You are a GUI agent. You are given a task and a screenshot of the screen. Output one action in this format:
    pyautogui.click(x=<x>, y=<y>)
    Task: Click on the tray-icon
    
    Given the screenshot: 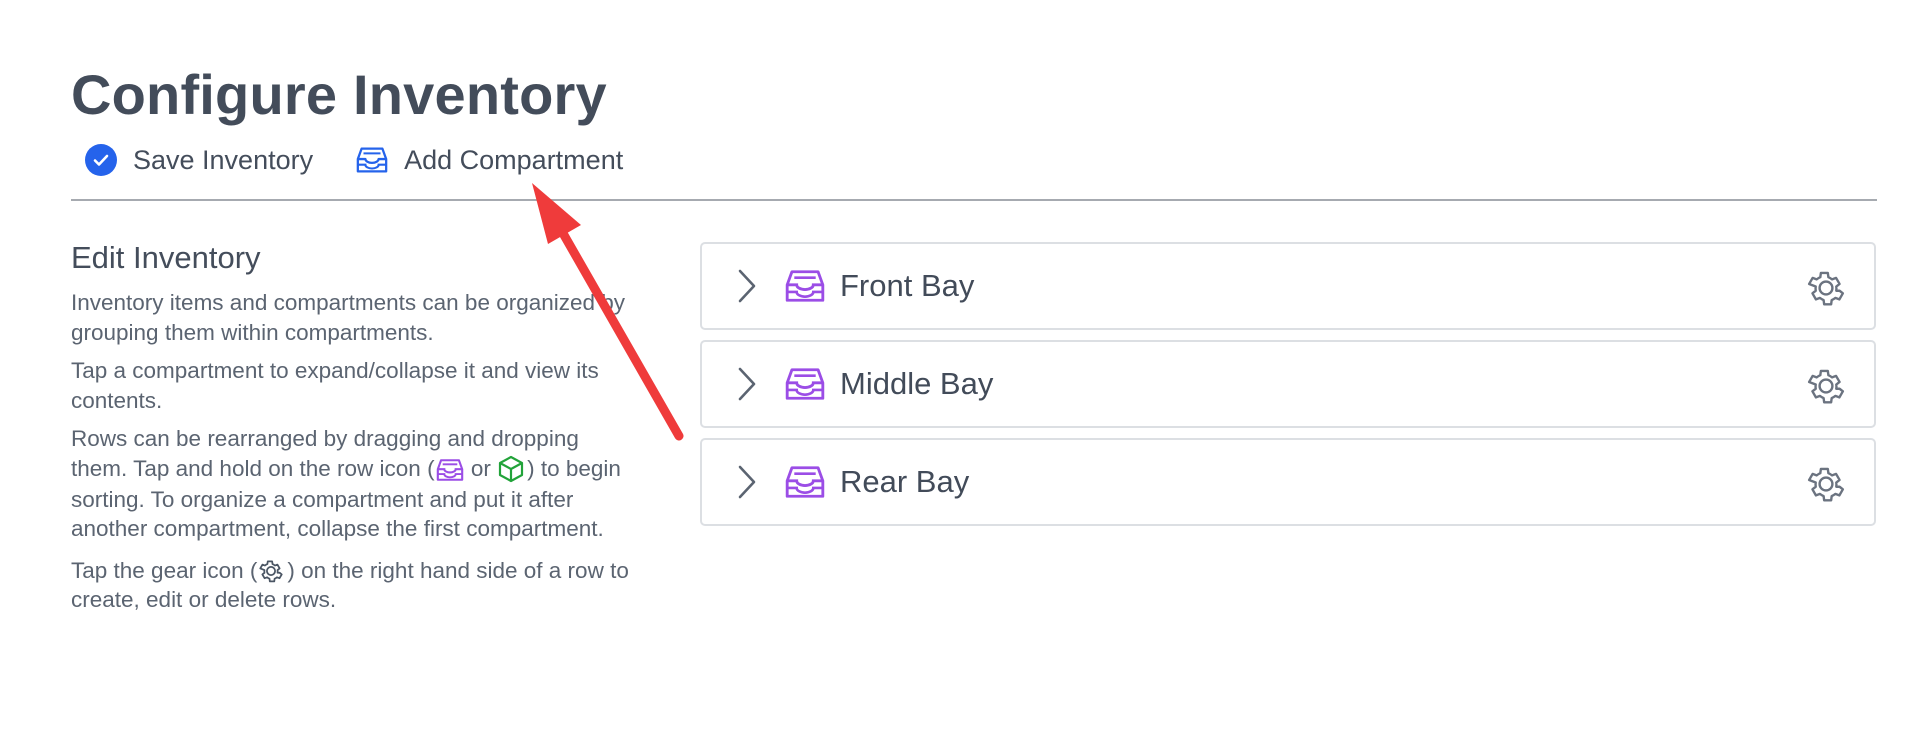 What is the action you would take?
    pyautogui.click(x=372, y=160)
    